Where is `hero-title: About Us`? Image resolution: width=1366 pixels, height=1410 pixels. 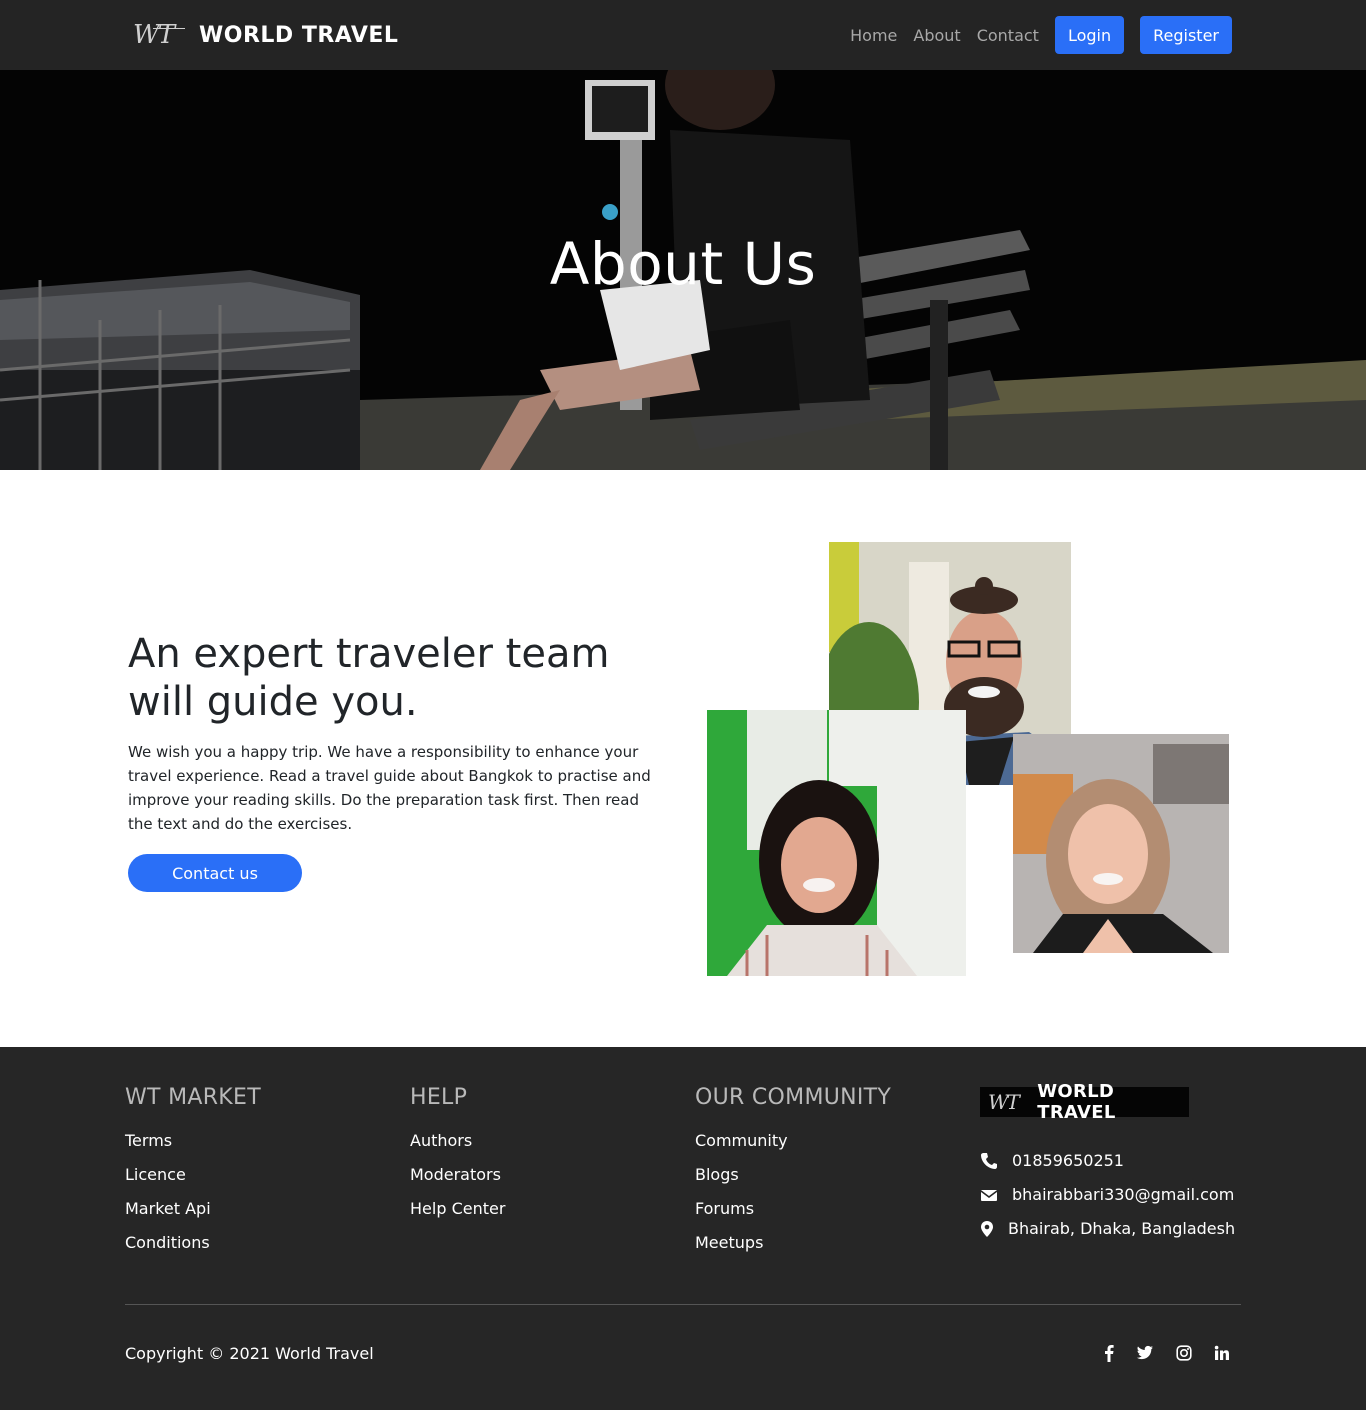 hero-title: About Us is located at coordinates (683, 264).